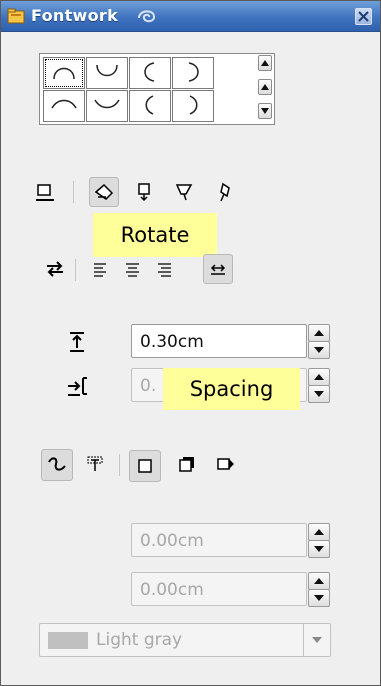 The width and height of the screenshot is (381, 686). I want to click on fontwork-shape-gallery, so click(157, 89).